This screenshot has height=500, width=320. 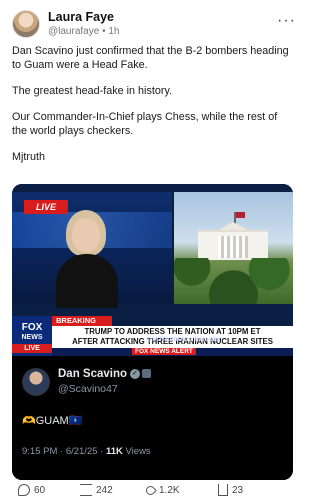 I want to click on network-logo-live: LIVE, so click(x=32, y=348).